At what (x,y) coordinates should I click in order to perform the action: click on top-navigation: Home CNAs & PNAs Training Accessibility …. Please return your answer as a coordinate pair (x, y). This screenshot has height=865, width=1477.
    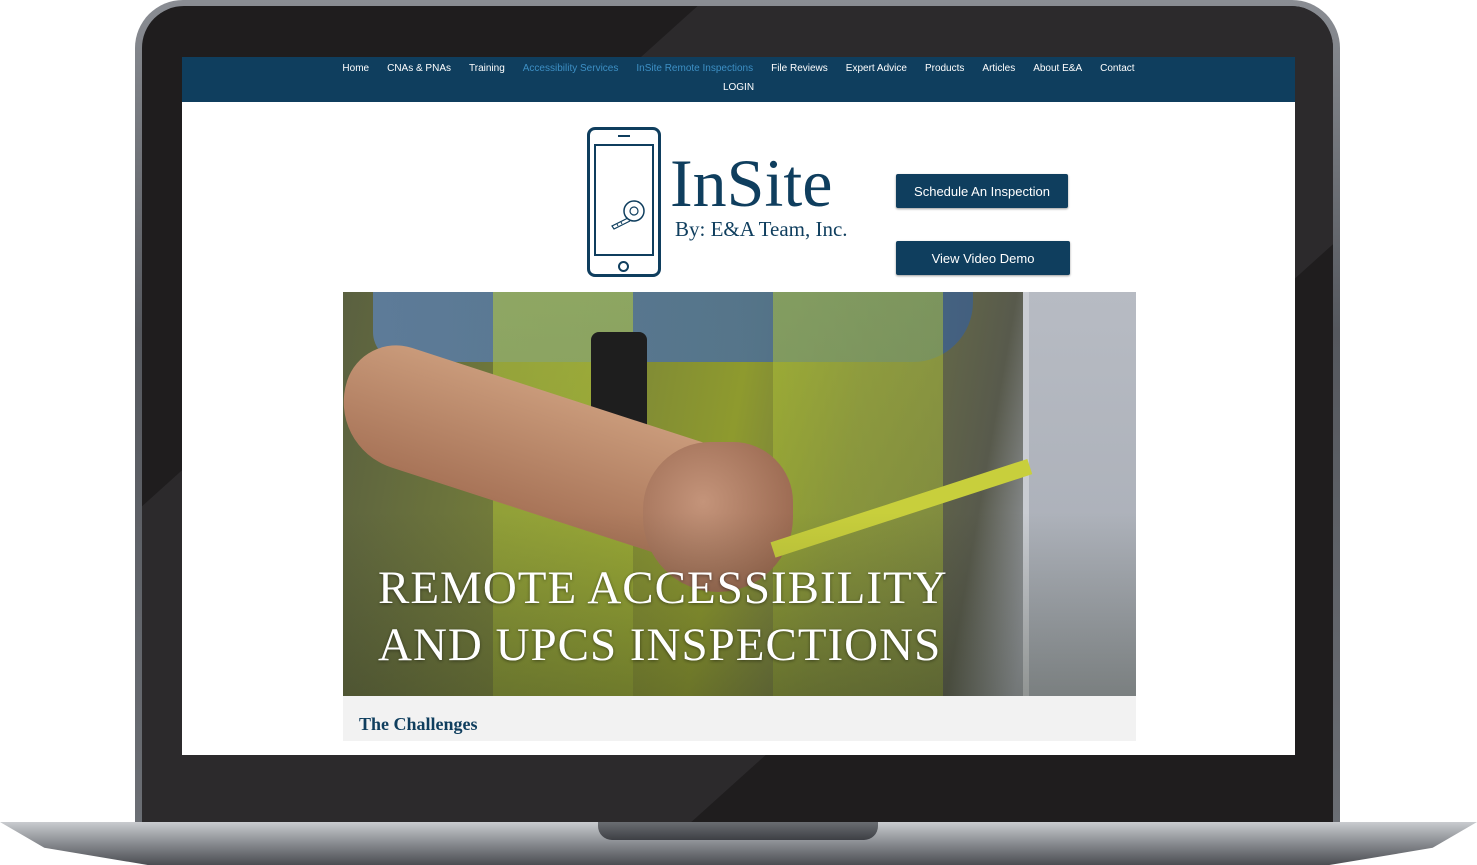
    Looking at the image, I should click on (738, 79).